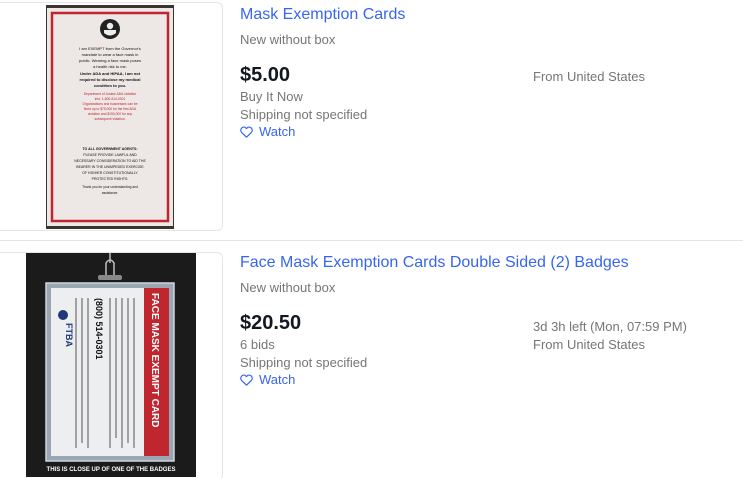  I want to click on card-text-line: BEARER IN THE UNIMPEDED EXERCISE, so click(110, 167).